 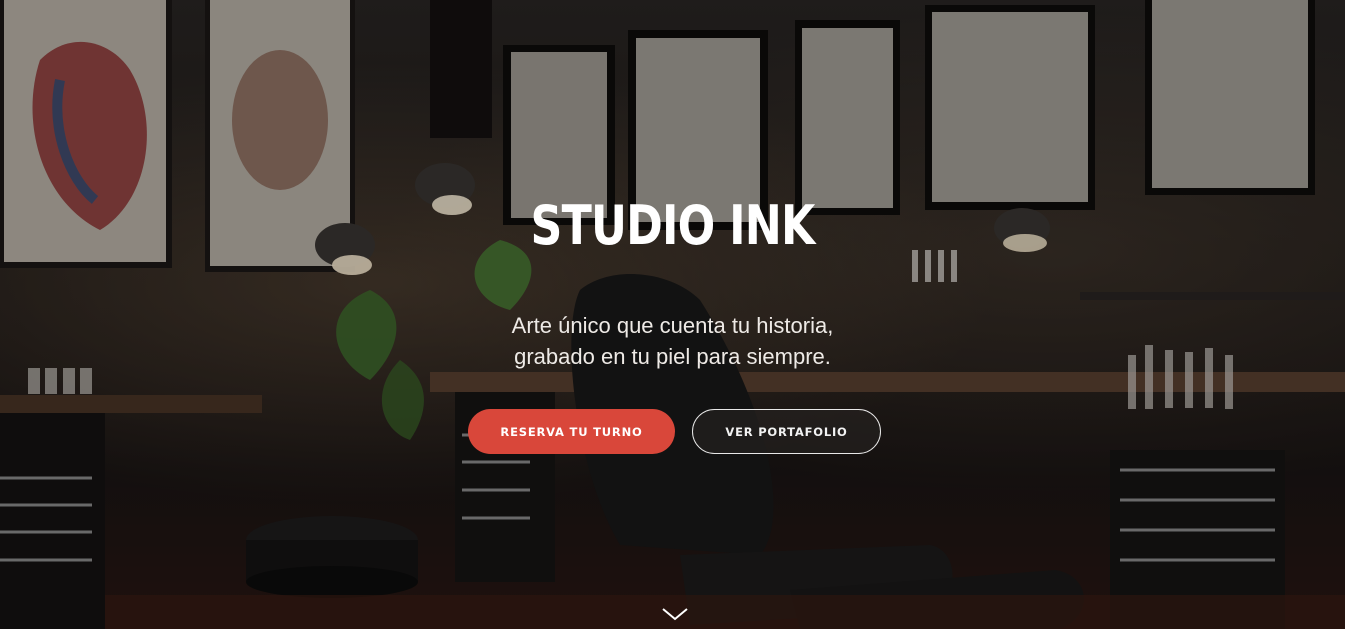 What do you see at coordinates (786, 431) in the screenshot?
I see `view-portfolio-button: VER PORTAFOLIO` at bounding box center [786, 431].